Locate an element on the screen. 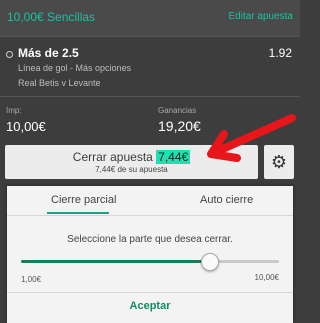 The height and width of the screenshot is (323, 320). panel-divider is located at coordinates (150, 292).